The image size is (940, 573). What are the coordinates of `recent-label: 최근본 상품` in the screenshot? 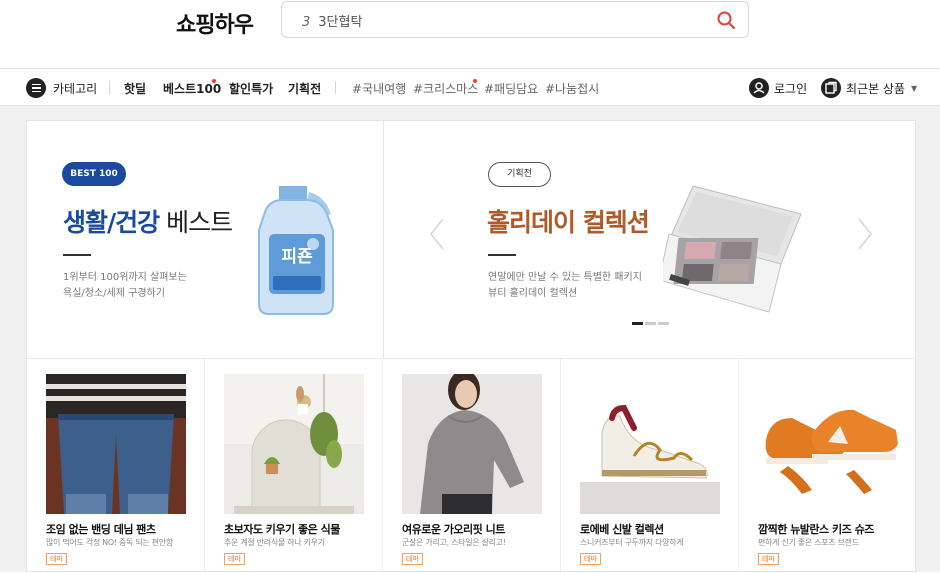 It's located at (876, 88).